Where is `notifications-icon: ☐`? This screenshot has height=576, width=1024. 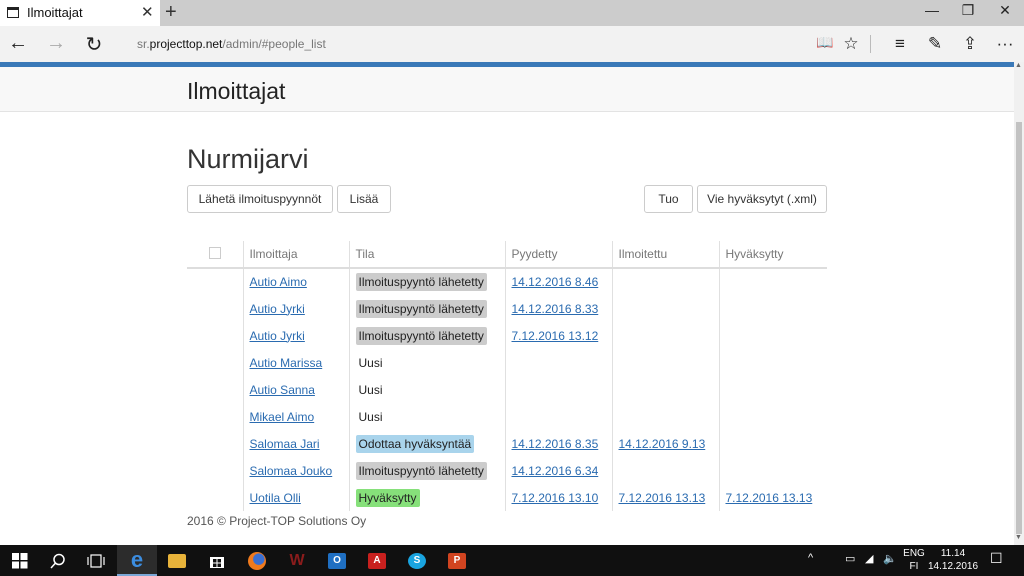 notifications-icon: ☐ is located at coordinates (996, 558).